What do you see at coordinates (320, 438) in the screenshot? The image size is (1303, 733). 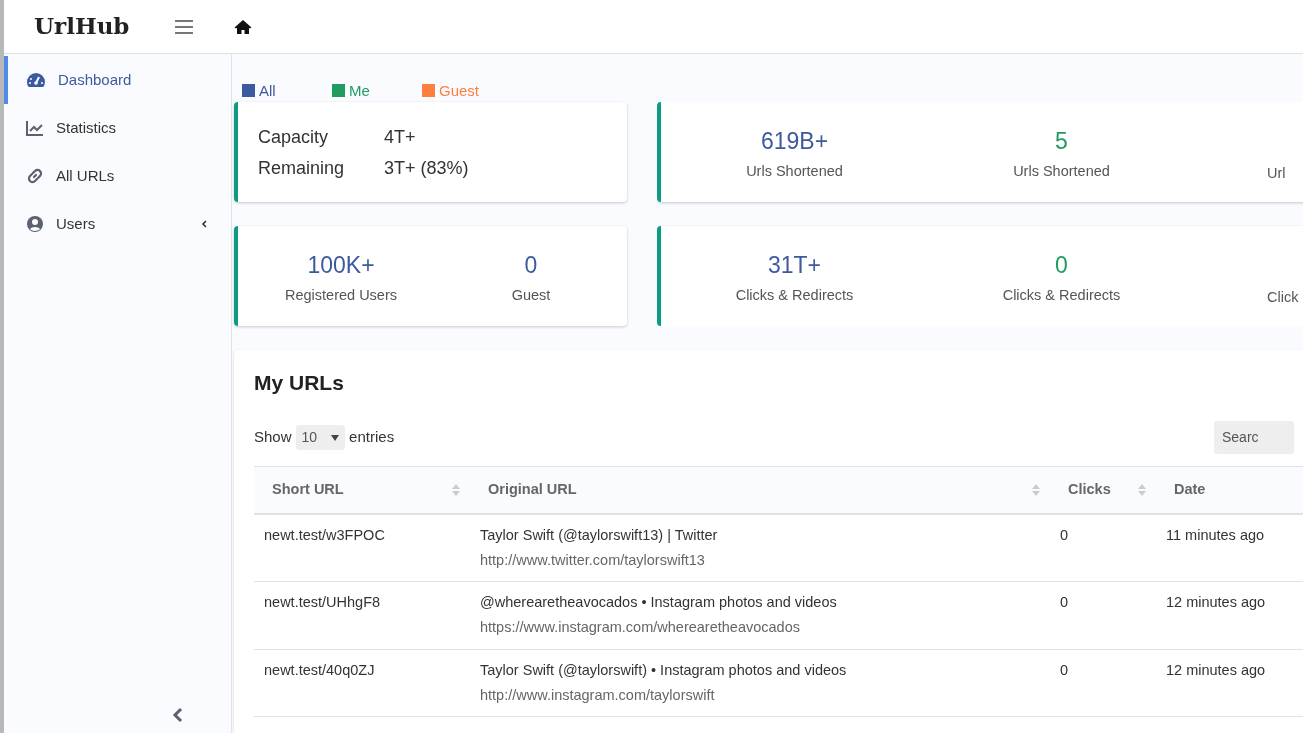 I see `page-size-select: 10` at bounding box center [320, 438].